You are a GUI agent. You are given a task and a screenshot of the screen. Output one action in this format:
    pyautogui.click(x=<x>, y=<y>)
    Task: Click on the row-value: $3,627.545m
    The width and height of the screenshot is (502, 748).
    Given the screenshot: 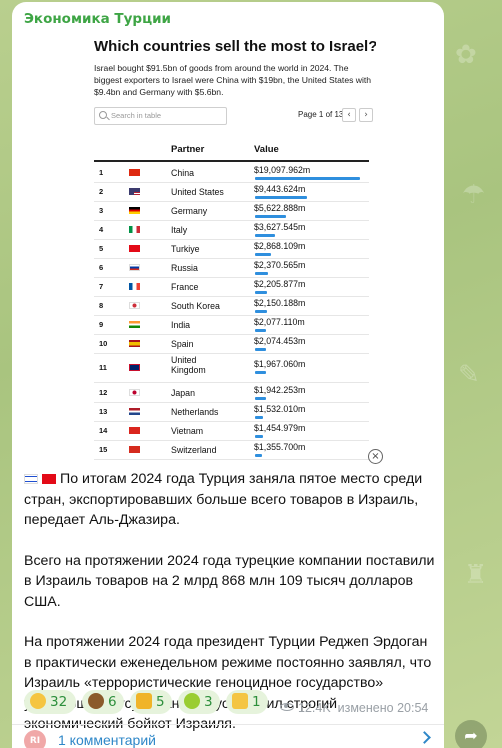 What is the action you would take?
    pyautogui.click(x=280, y=227)
    